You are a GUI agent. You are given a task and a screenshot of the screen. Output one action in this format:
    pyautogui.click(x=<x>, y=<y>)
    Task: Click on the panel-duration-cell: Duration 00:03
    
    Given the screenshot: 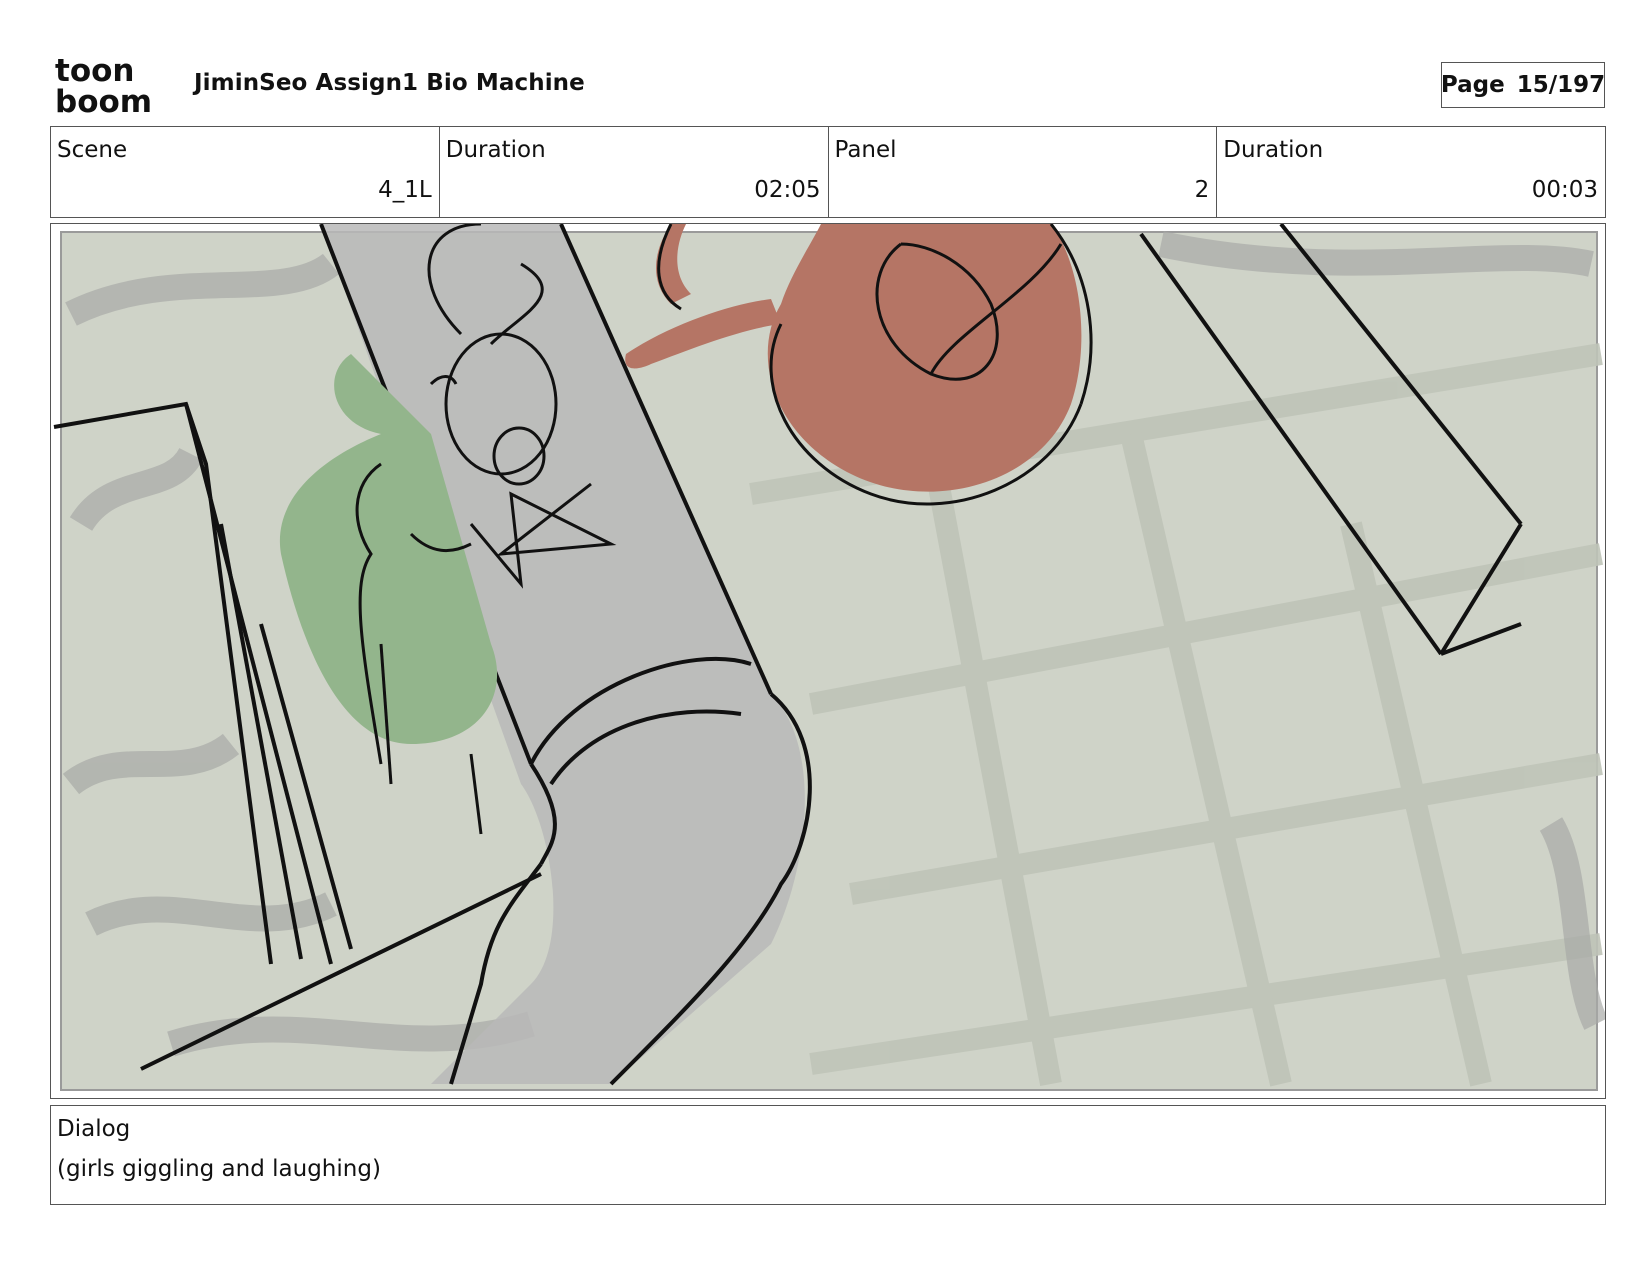 What is the action you would take?
    pyautogui.click(x=1411, y=172)
    